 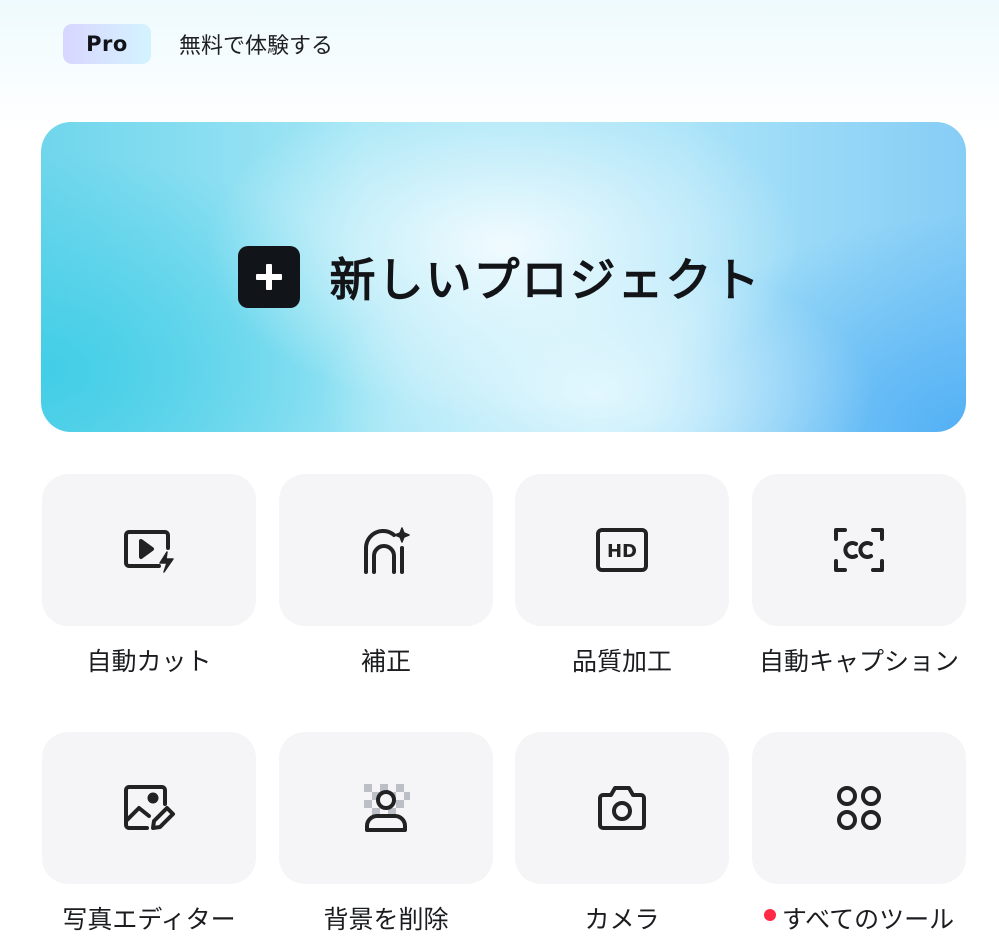 I want to click on grid-dots-icon, so click(x=859, y=808).